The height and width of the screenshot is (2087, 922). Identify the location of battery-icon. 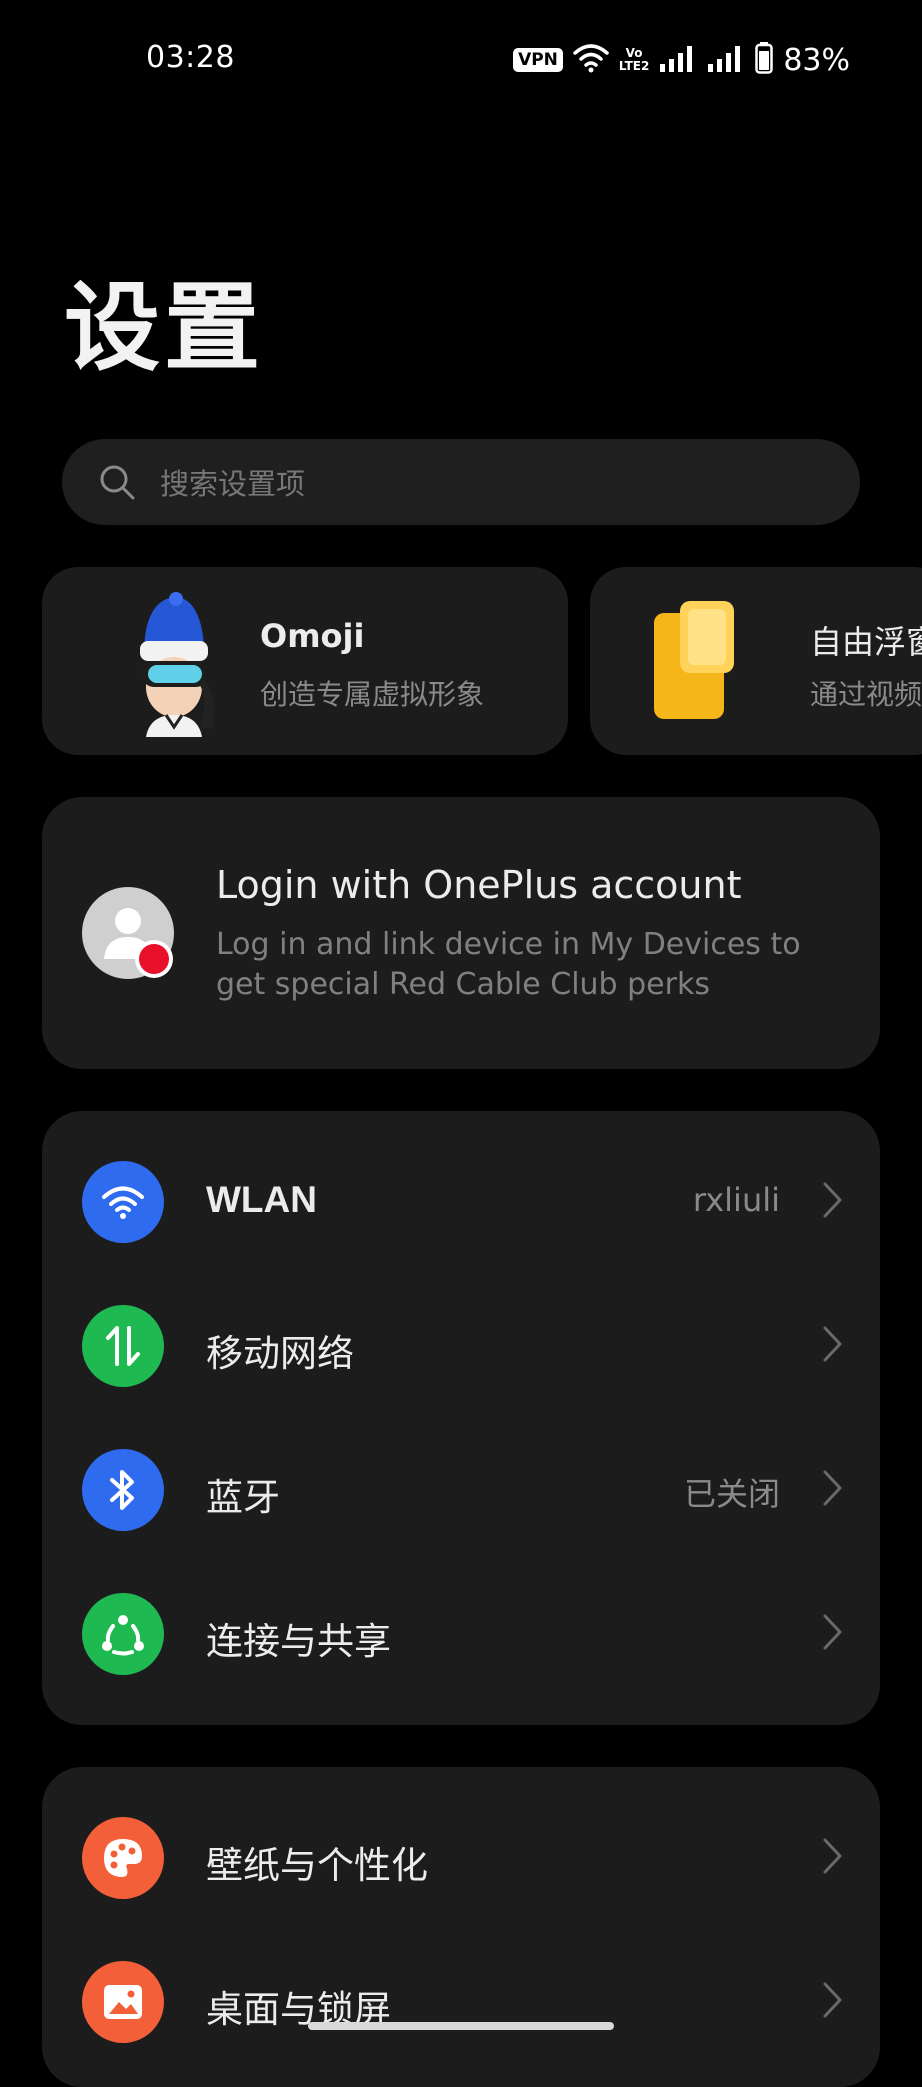
(764, 60).